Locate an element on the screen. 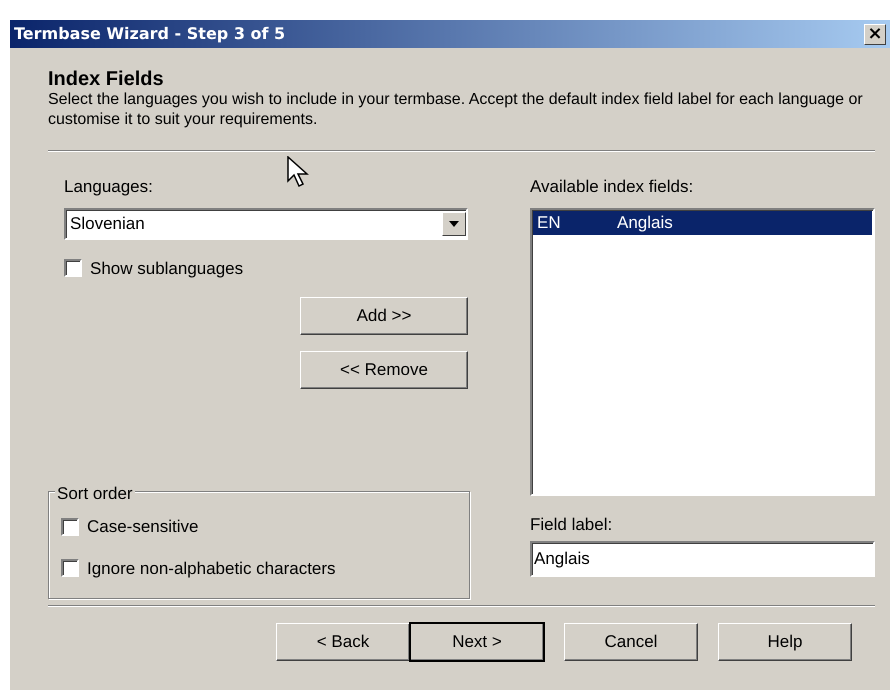 This screenshot has width=890, height=690. page-heading: Index Fields is located at coordinates (106, 79).